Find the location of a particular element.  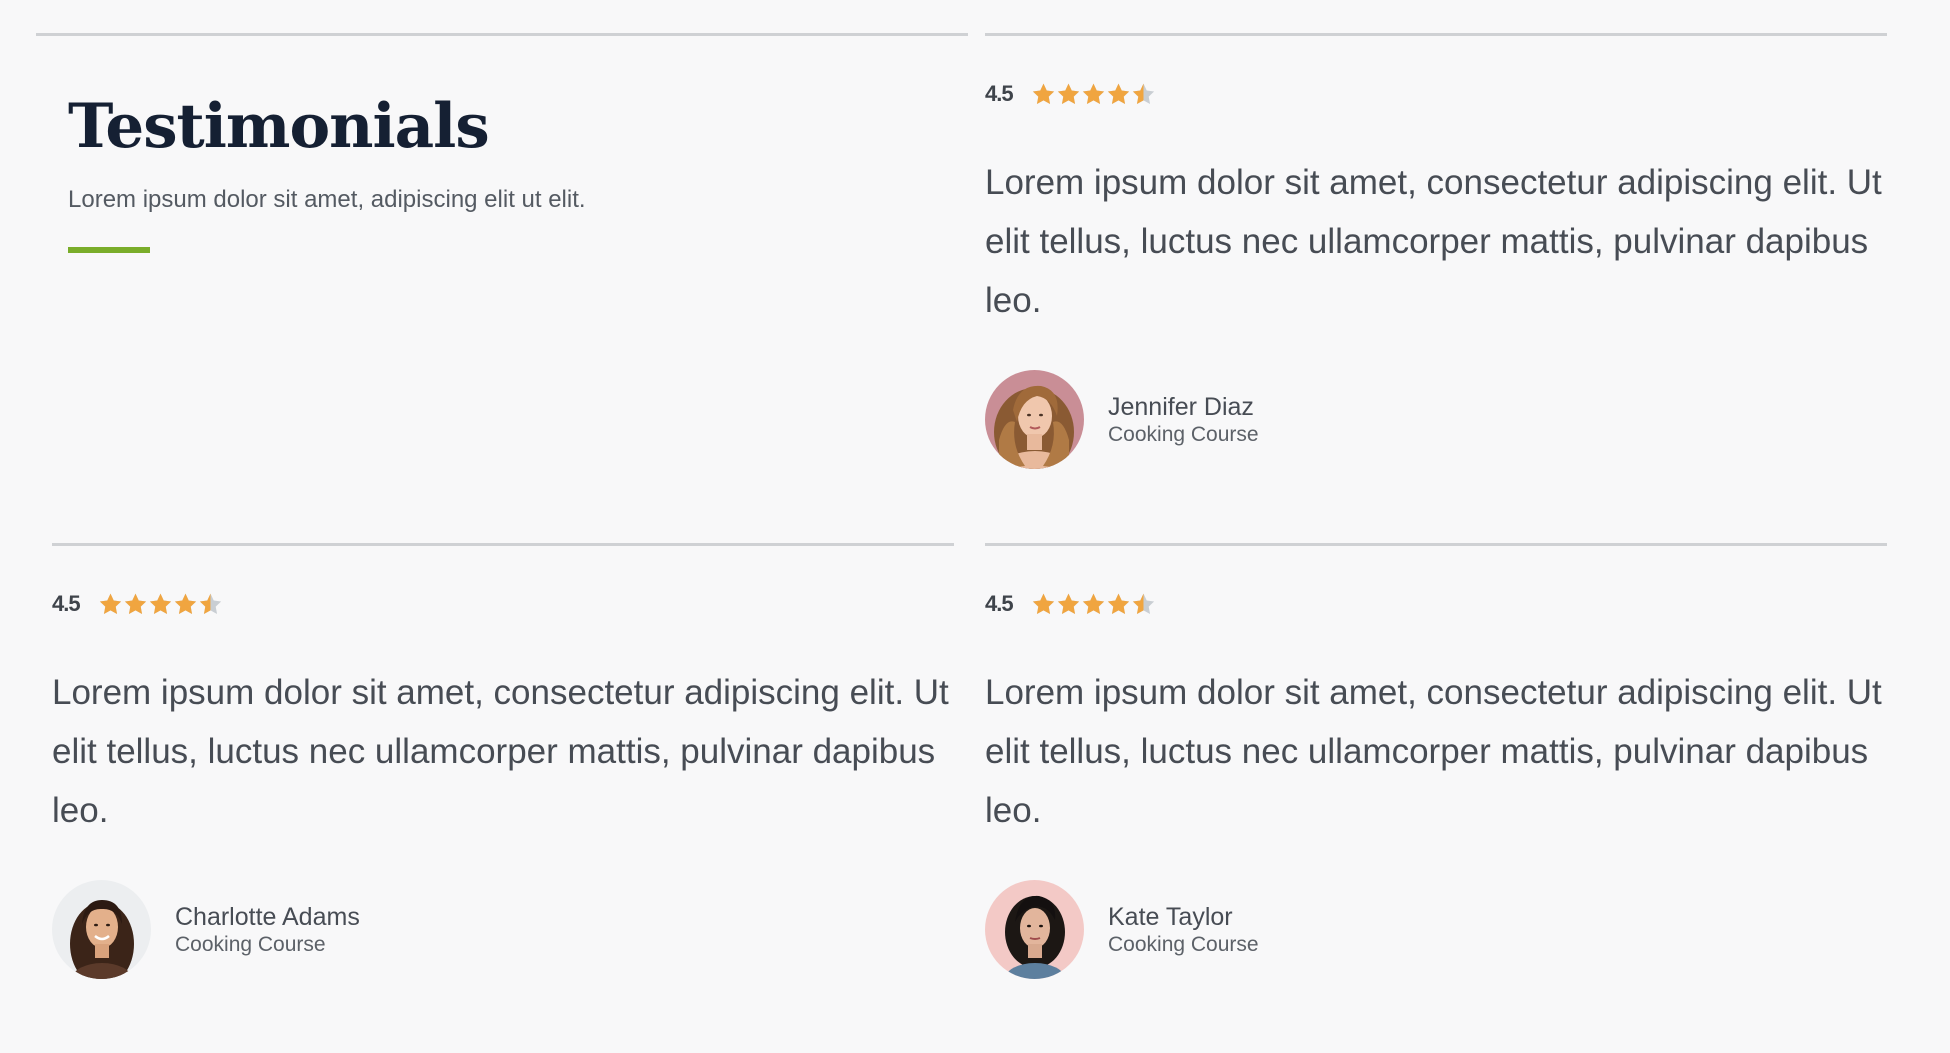

section-title: Testimonials is located at coordinates (279, 126).